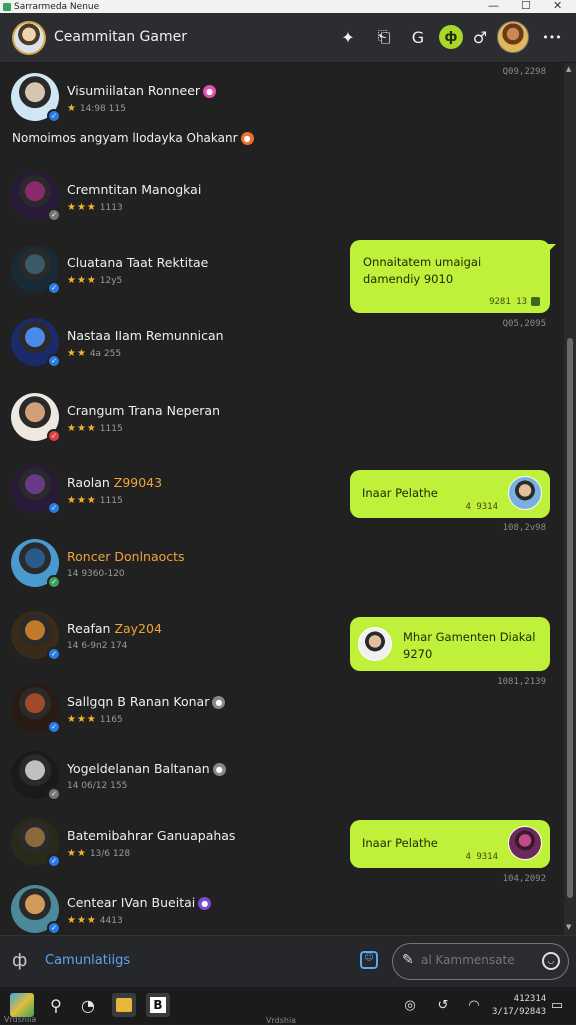 The image size is (576, 1025). Describe the element at coordinates (138, 482) in the screenshot. I see `contact-name-highlight: Z99043` at that location.